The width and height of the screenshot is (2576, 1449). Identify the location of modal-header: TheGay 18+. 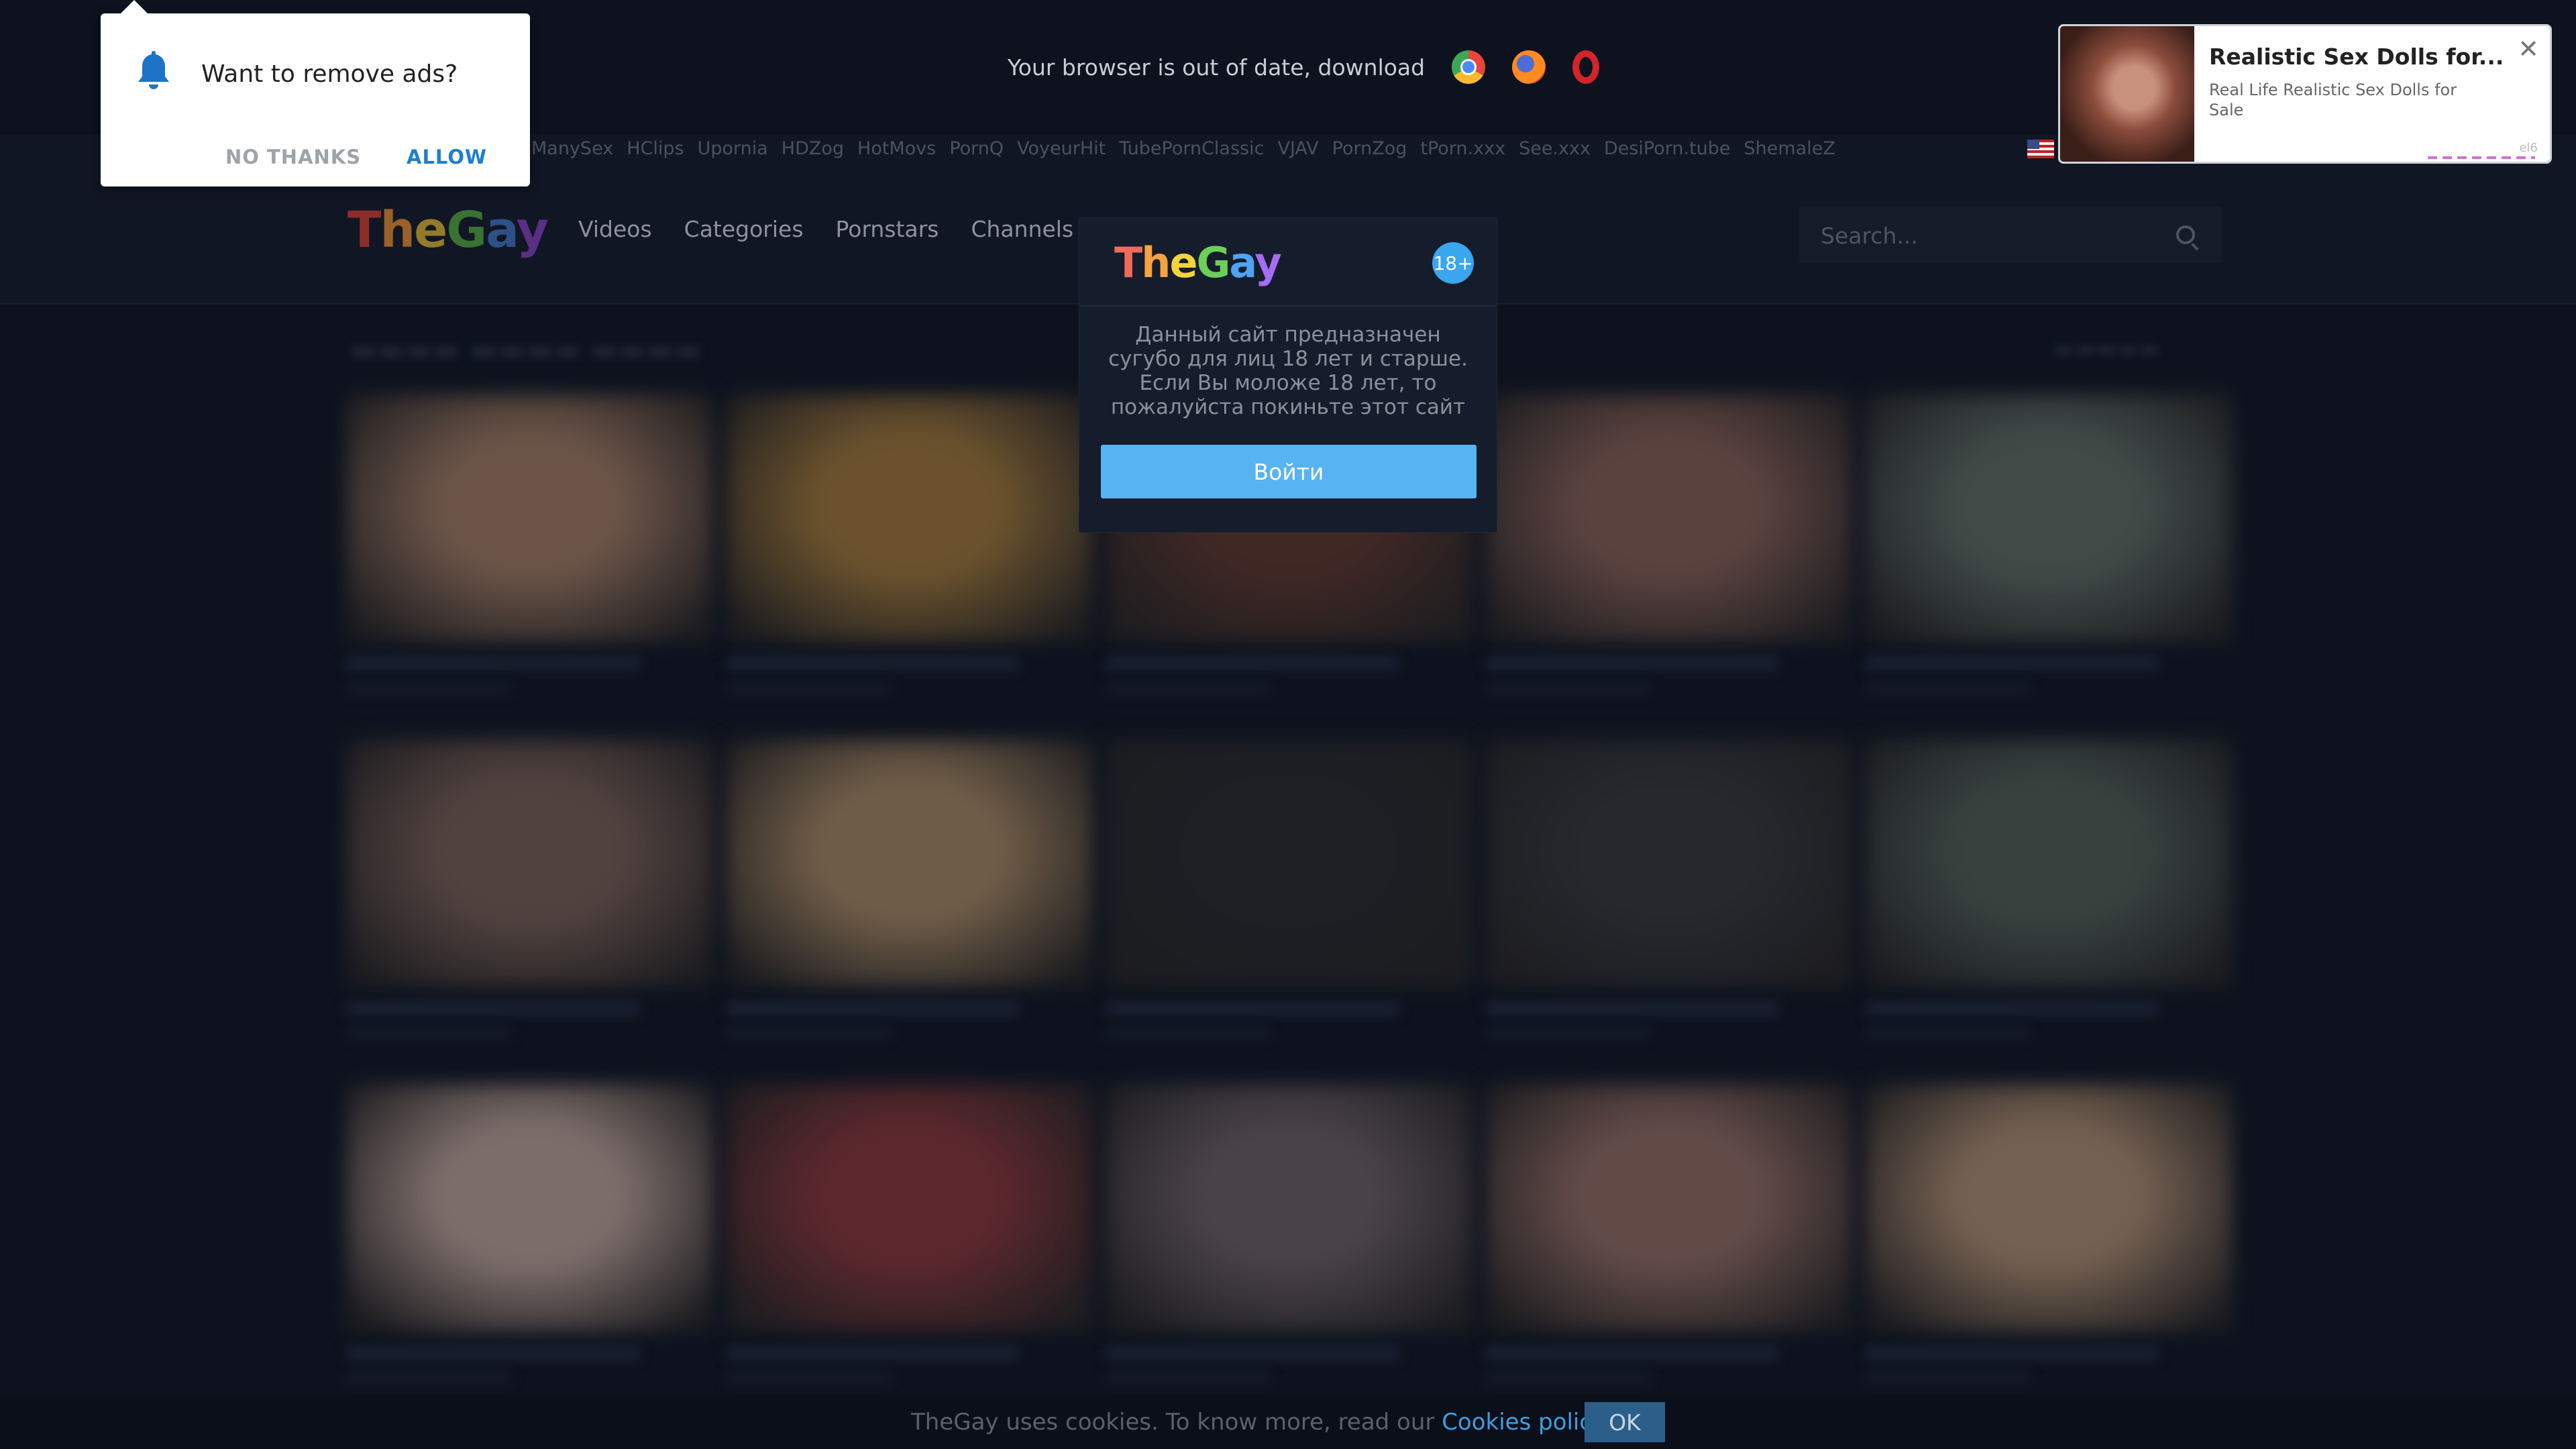
(1288, 262).